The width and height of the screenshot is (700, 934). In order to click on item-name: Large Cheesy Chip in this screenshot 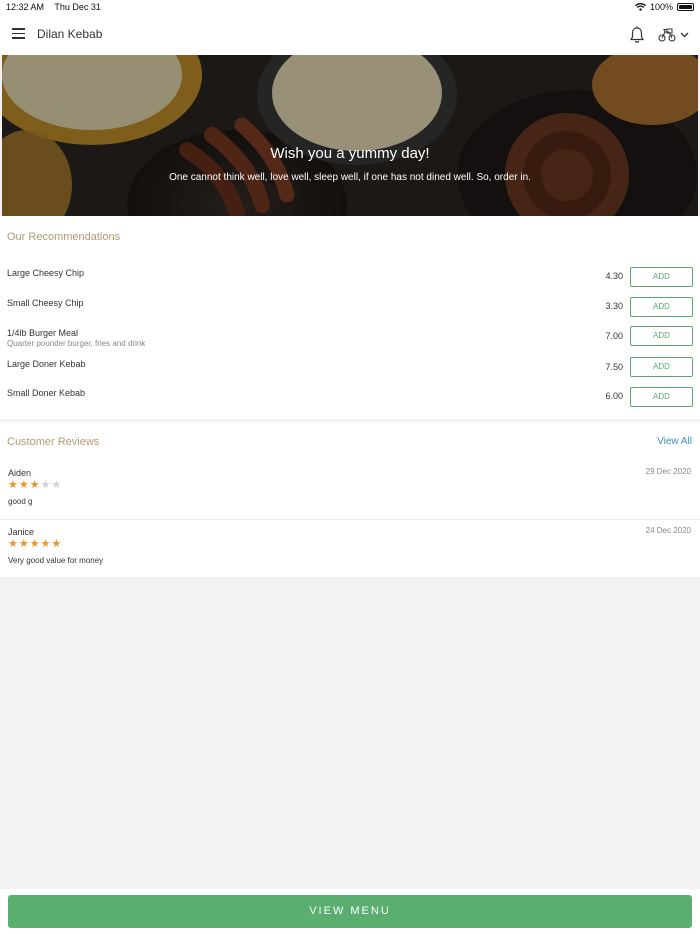, I will do `click(46, 273)`.